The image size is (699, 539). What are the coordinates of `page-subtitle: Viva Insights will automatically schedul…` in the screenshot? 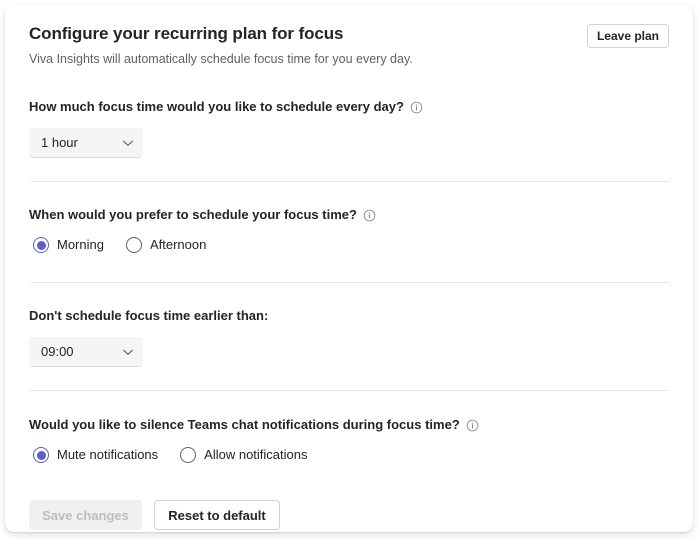 It's located at (221, 59).